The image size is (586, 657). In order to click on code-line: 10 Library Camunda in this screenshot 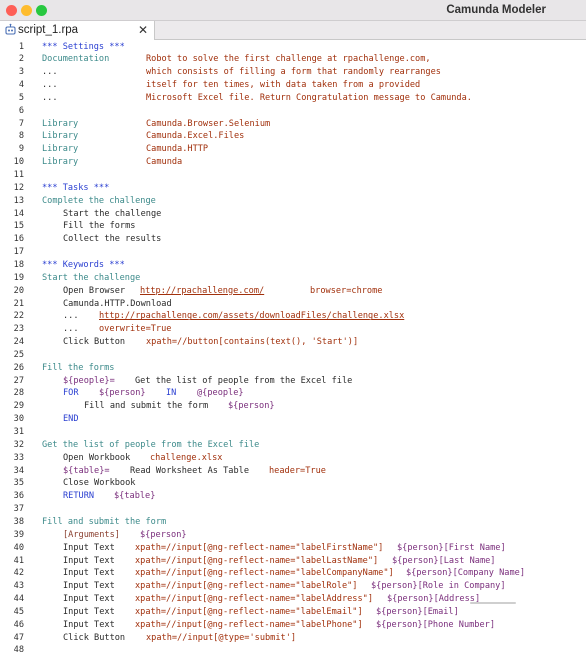, I will do `click(293, 162)`.